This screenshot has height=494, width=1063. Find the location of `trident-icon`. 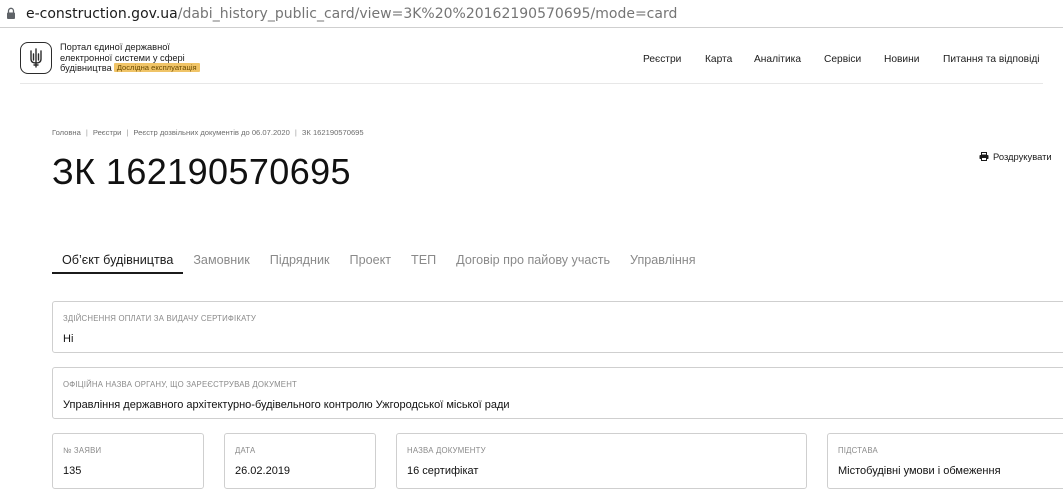

trident-icon is located at coordinates (36, 58).